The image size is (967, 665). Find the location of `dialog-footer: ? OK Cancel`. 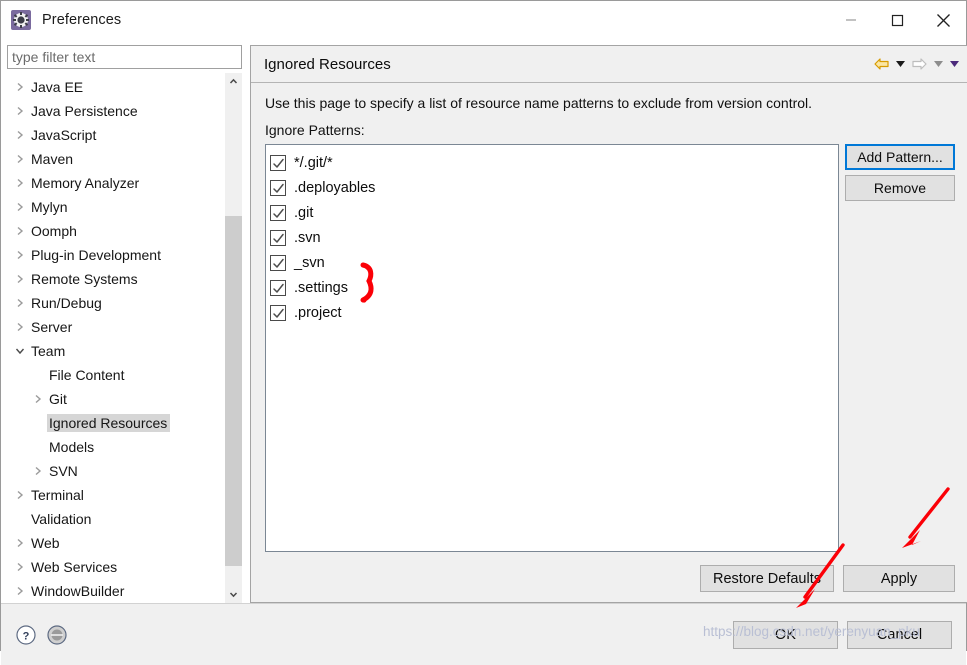

dialog-footer: ? OK Cancel is located at coordinates (483, 634).